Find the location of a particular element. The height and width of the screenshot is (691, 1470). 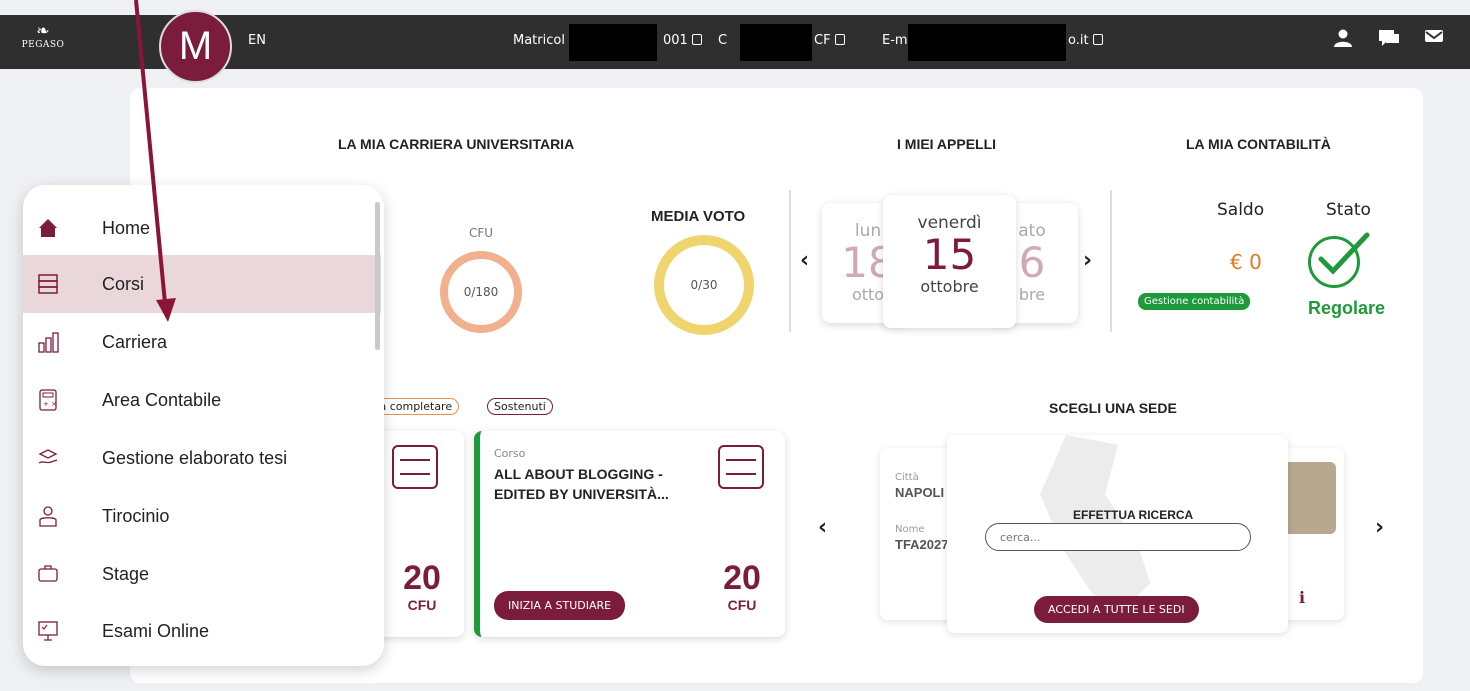

annotation-arrow is located at coordinates (155, 161).